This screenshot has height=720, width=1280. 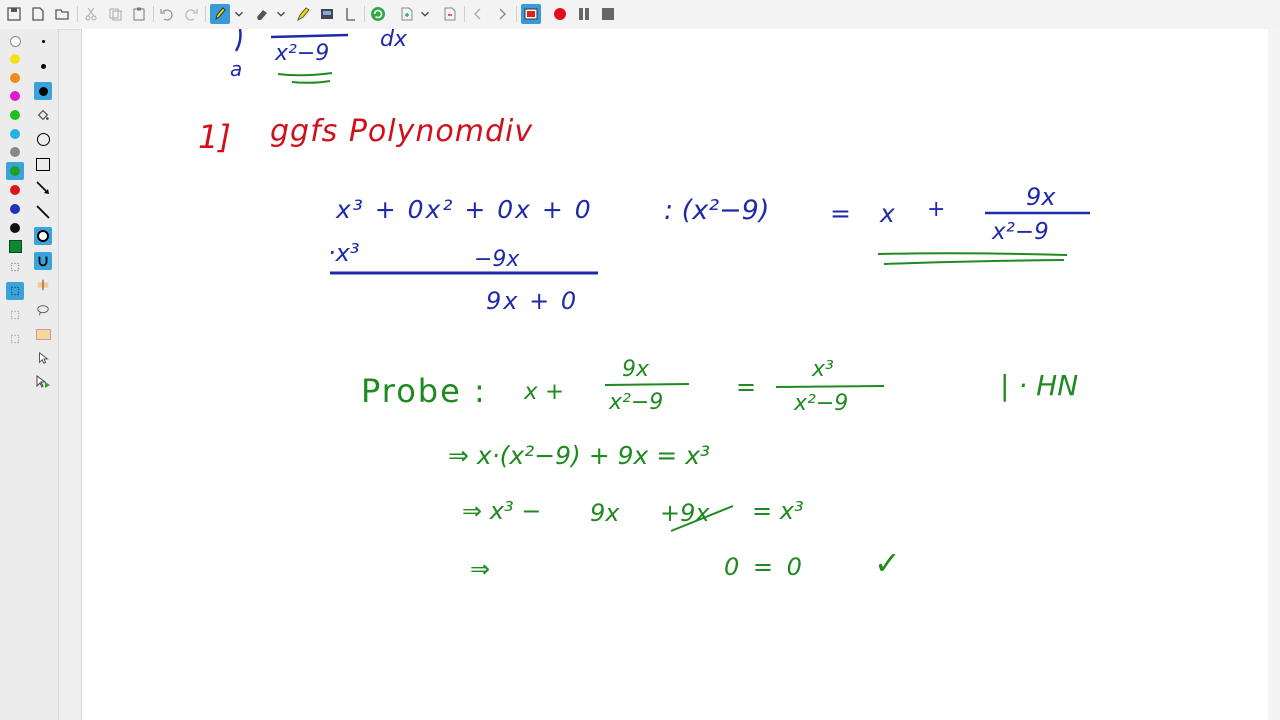 What do you see at coordinates (262, 14) in the screenshot?
I see `eraser-icon` at bounding box center [262, 14].